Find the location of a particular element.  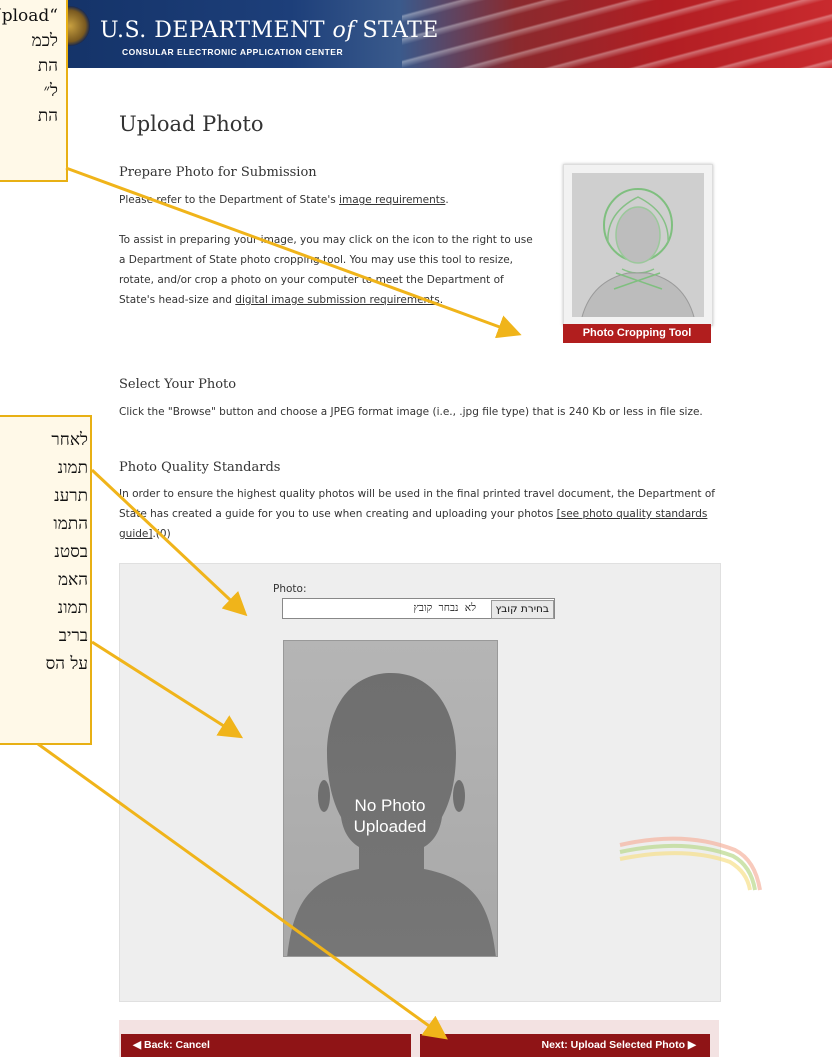

arrow-to-file-input is located at coordinates (169, 542).